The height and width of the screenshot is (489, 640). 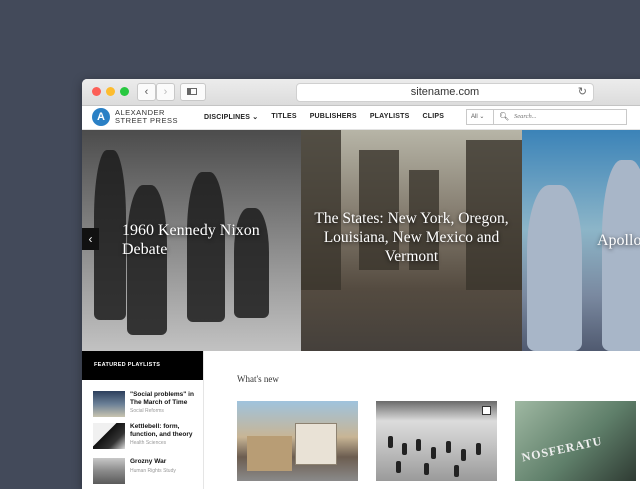 I want to click on nav-playlists: PLAYLISTS, so click(x=390, y=117).